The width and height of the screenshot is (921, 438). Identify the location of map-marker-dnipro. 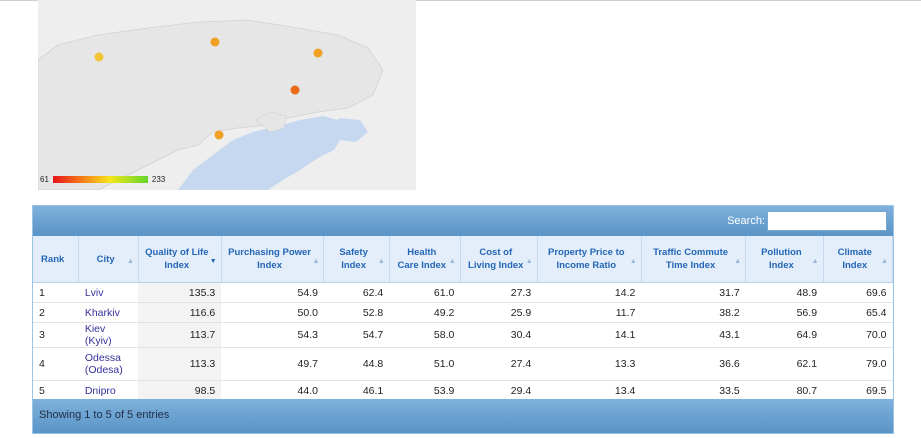
(295, 90).